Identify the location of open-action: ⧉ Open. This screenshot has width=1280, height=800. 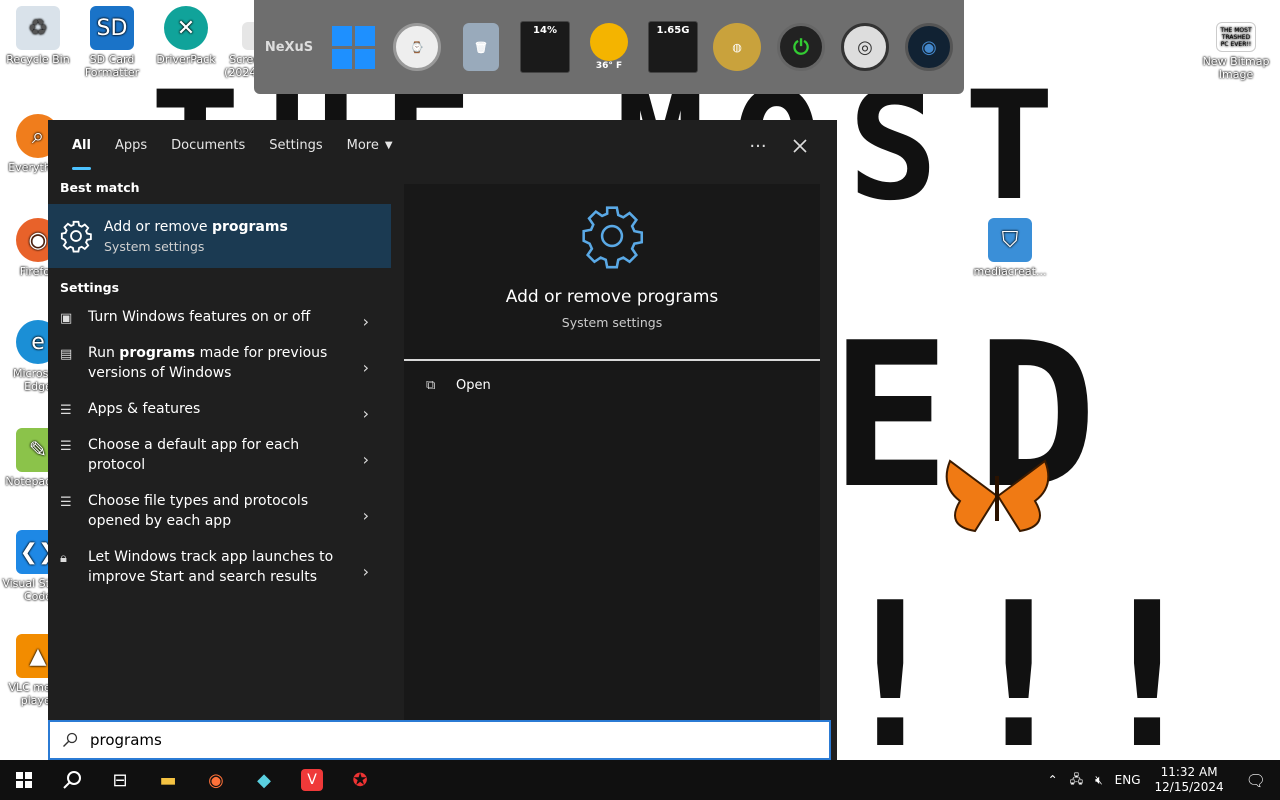
(458, 385).